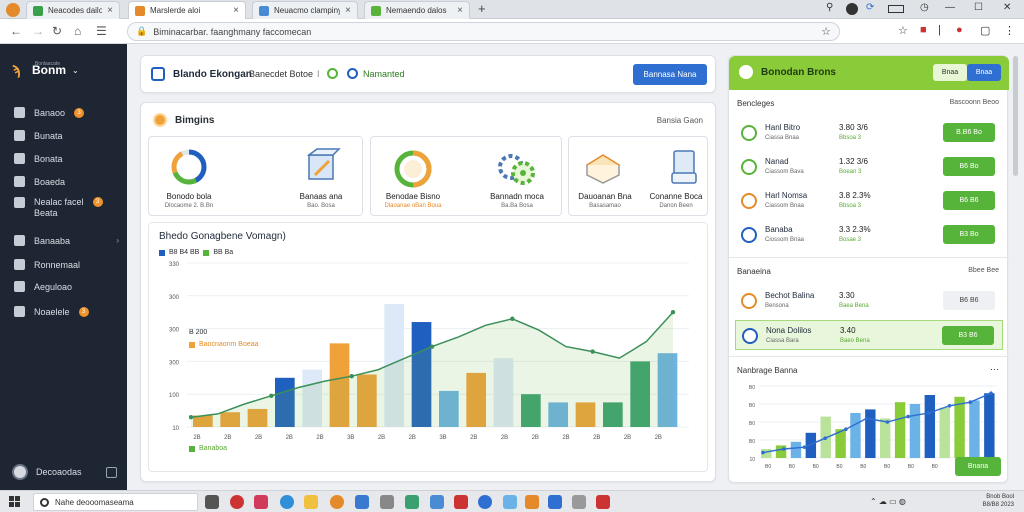  What do you see at coordinates (66, 112) in the screenshot?
I see `sidebar-item-1: Banaoo 3` at bounding box center [66, 112].